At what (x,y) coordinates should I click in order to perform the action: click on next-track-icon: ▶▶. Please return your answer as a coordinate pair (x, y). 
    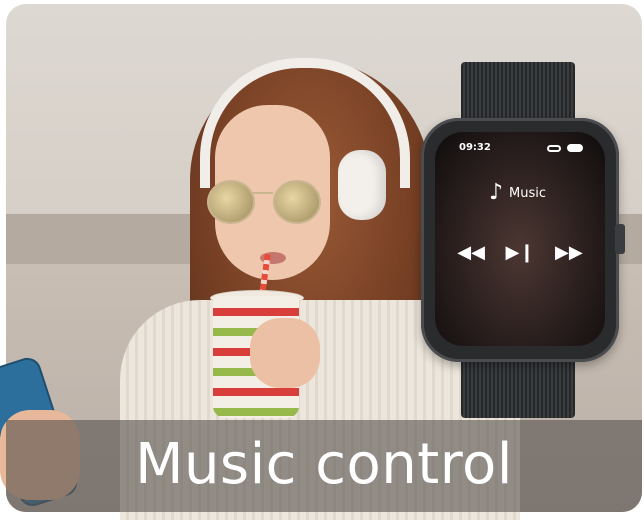
    Looking at the image, I should click on (569, 252).